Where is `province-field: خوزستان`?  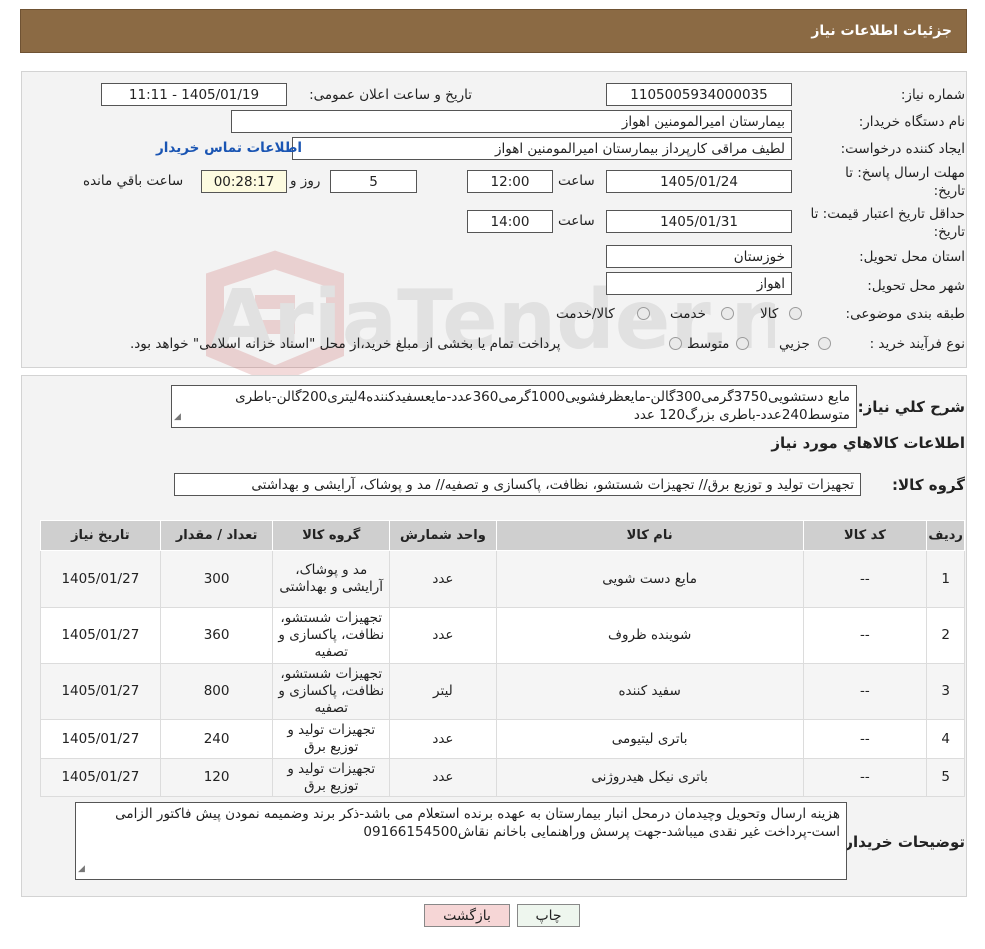
province-field: خوزستان is located at coordinates (699, 256).